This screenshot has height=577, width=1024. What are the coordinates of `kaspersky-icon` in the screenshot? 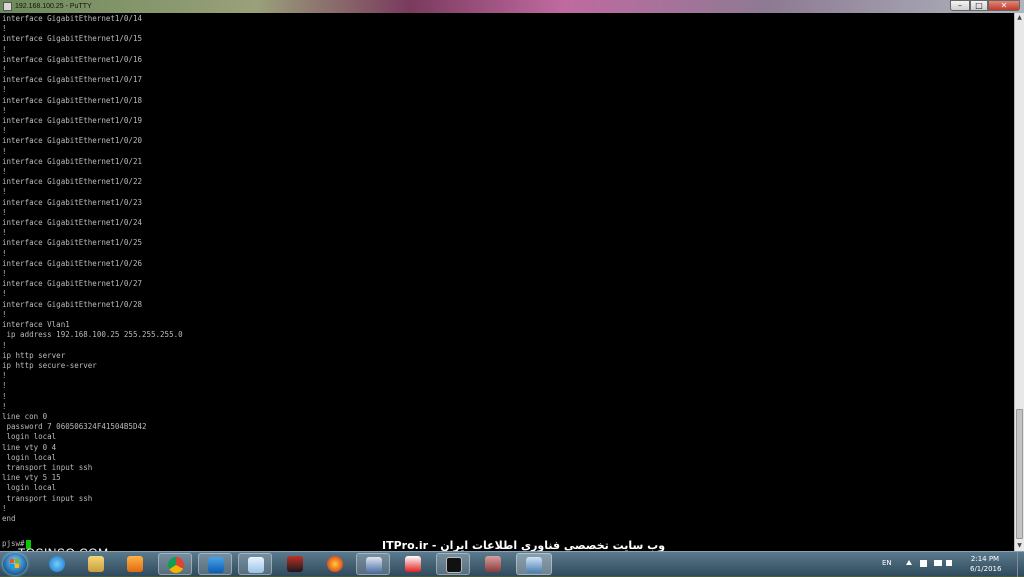 It's located at (295, 564).